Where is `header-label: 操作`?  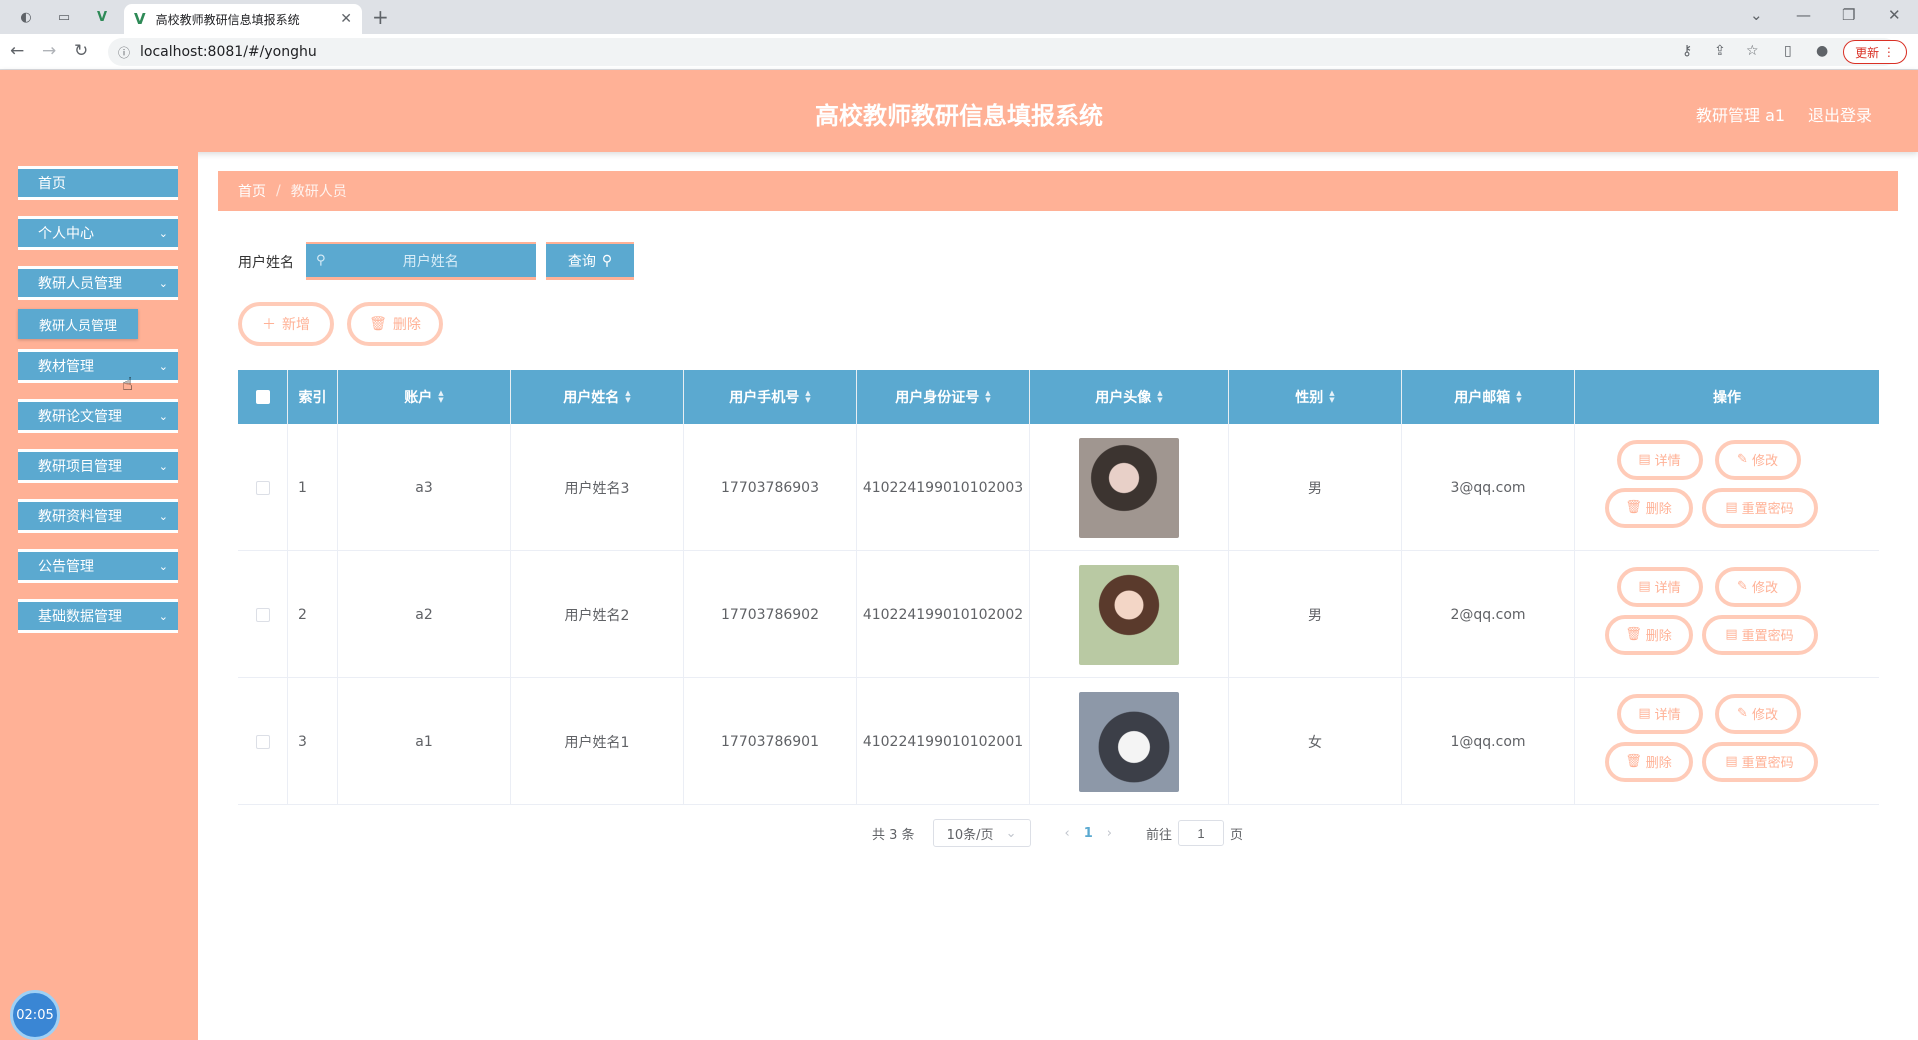
header-label: 操作 is located at coordinates (1727, 398).